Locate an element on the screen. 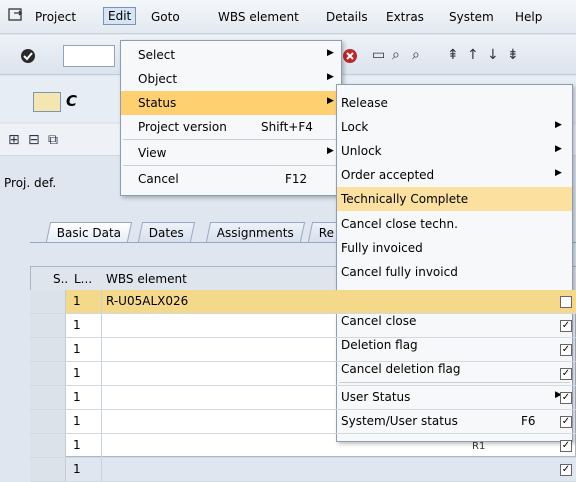  command-field is located at coordinates (89, 56).